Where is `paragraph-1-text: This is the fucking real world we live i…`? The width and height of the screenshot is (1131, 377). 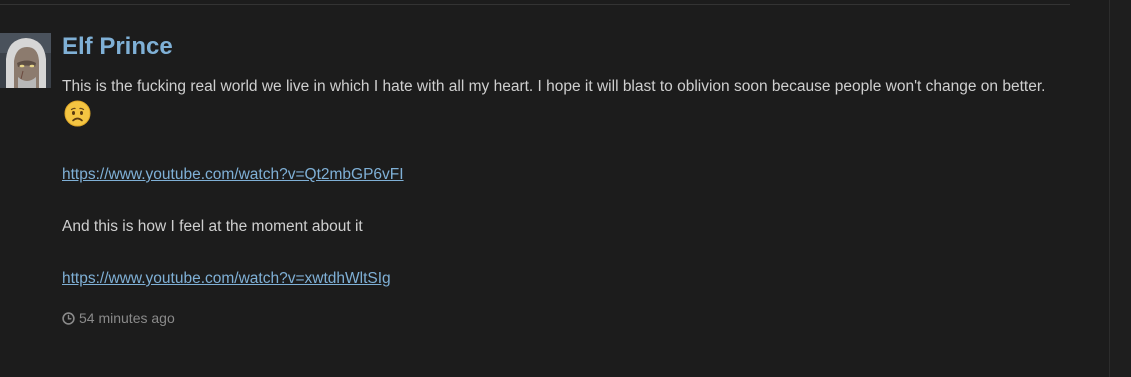
paragraph-1-text: This is the fucking real world we live i… is located at coordinates (554, 86).